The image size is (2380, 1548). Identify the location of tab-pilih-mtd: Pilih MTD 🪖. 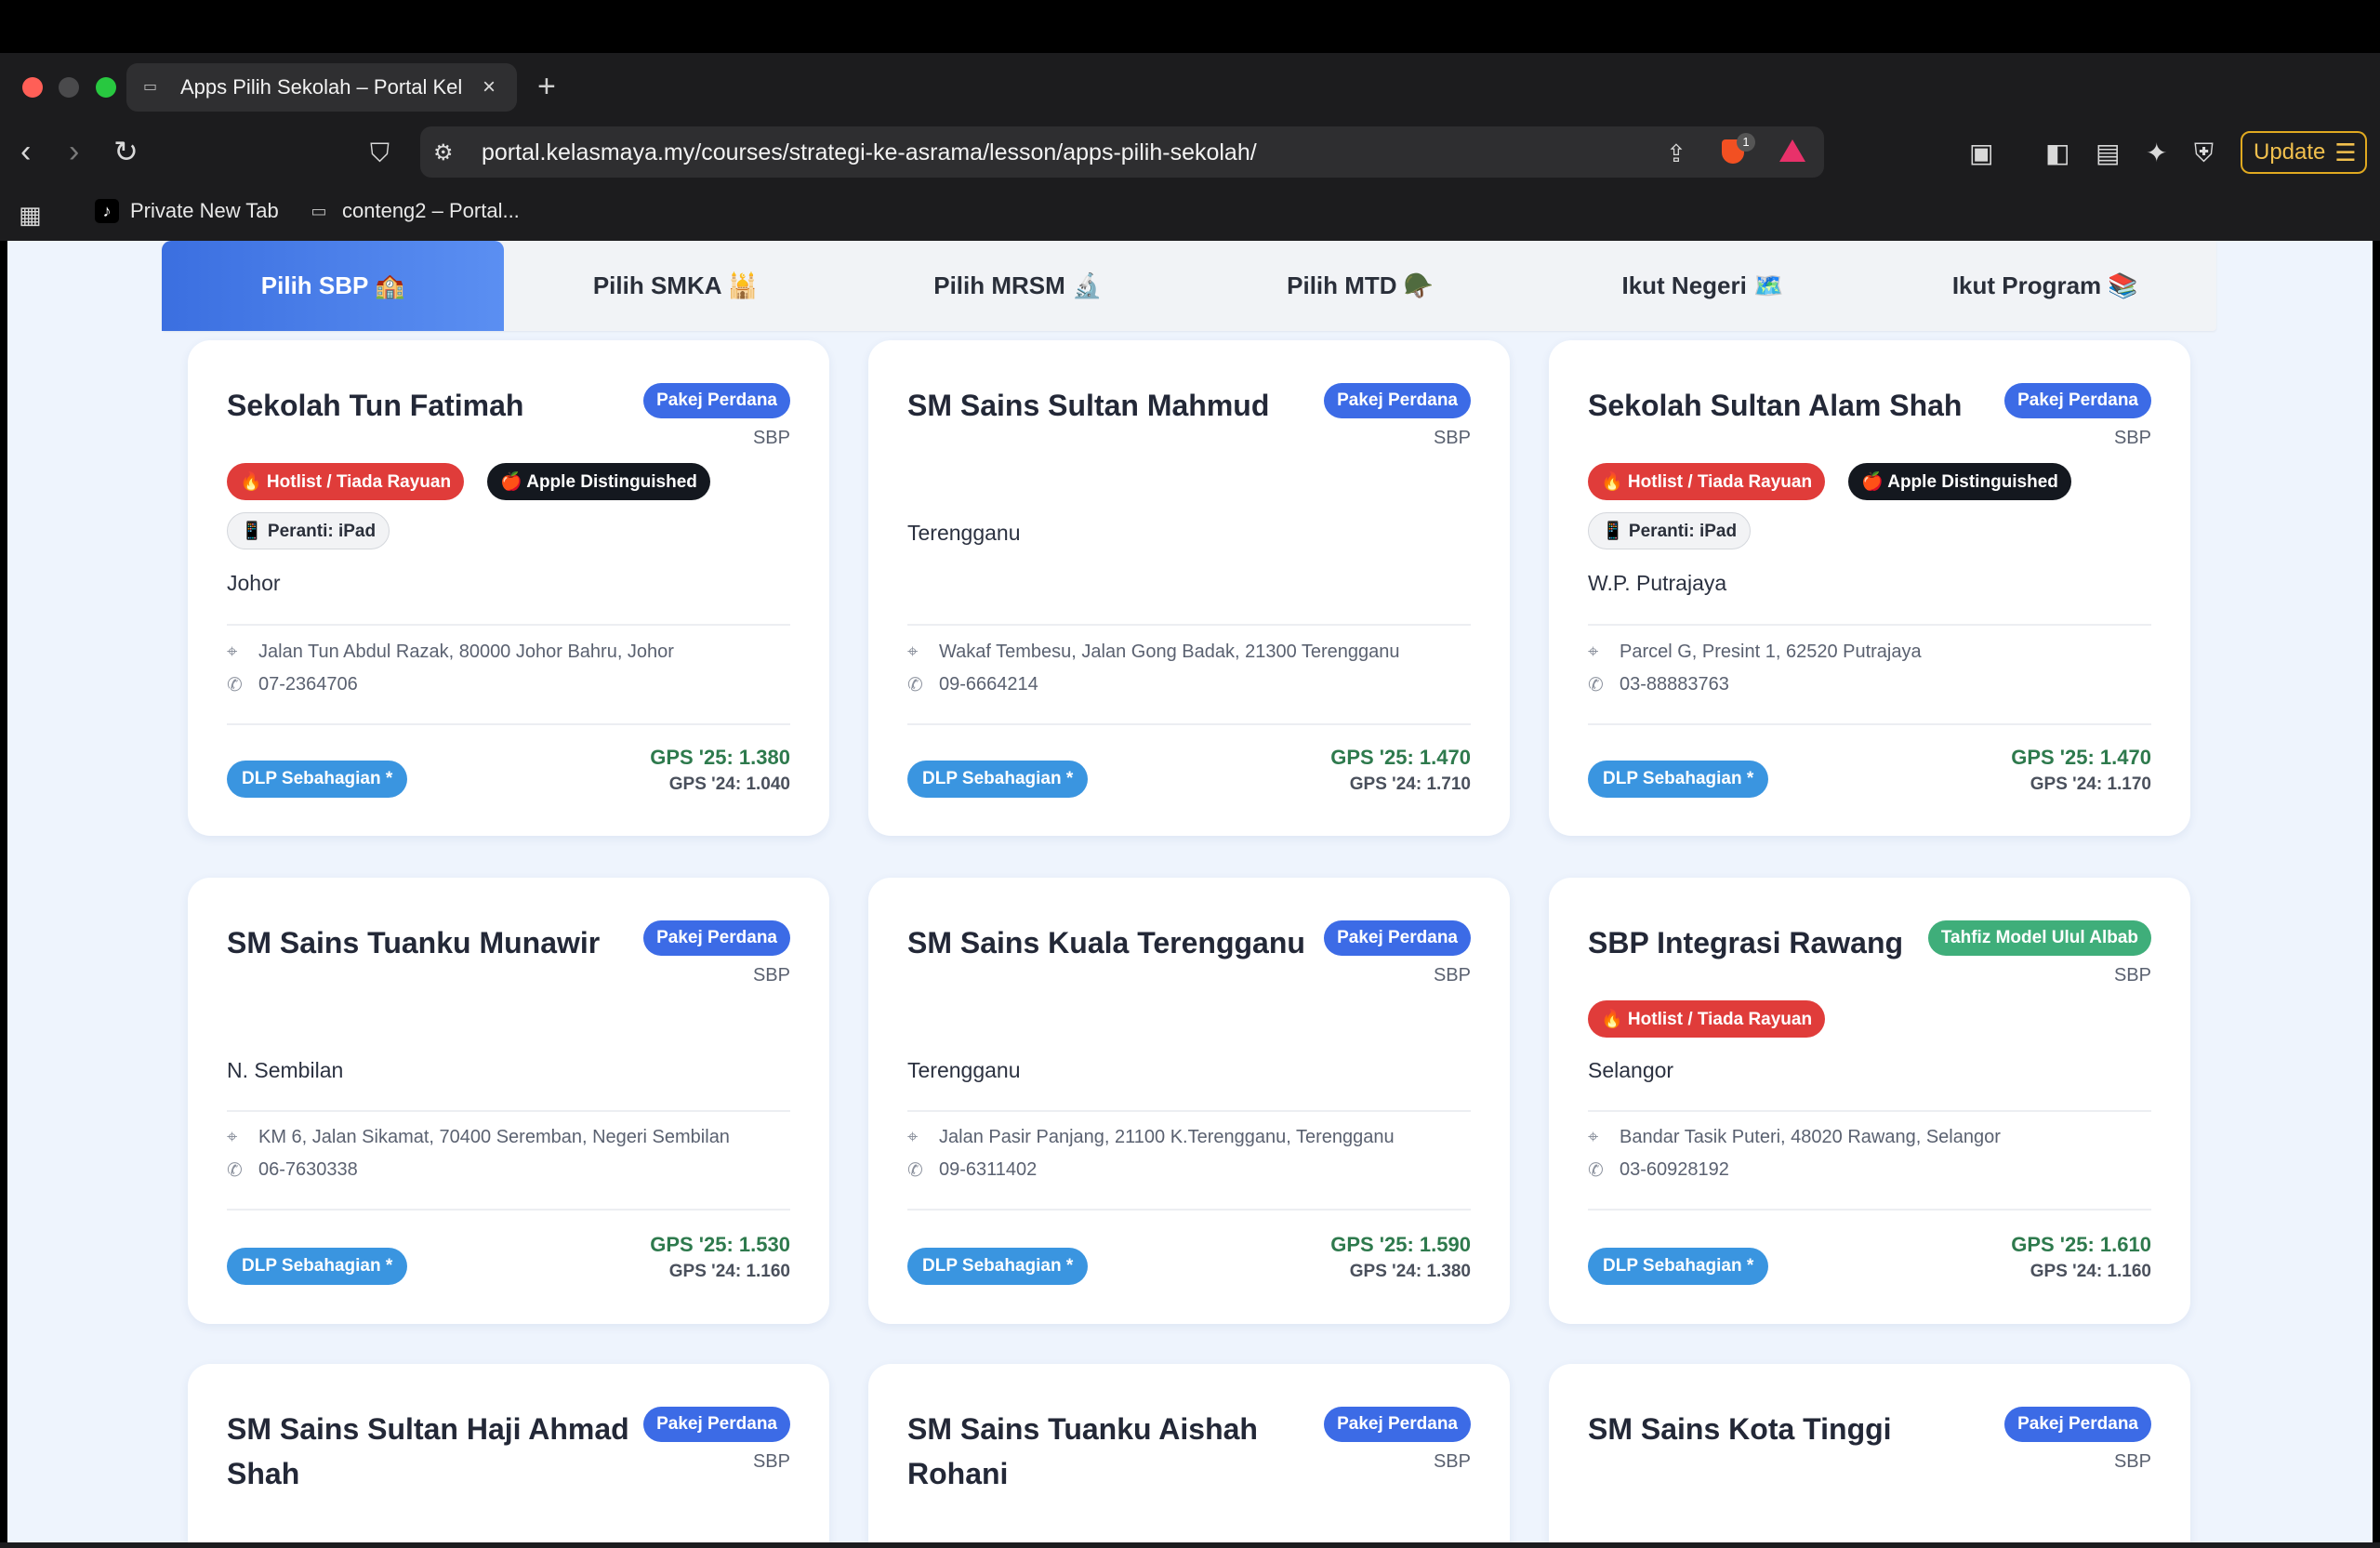
(1360, 286).